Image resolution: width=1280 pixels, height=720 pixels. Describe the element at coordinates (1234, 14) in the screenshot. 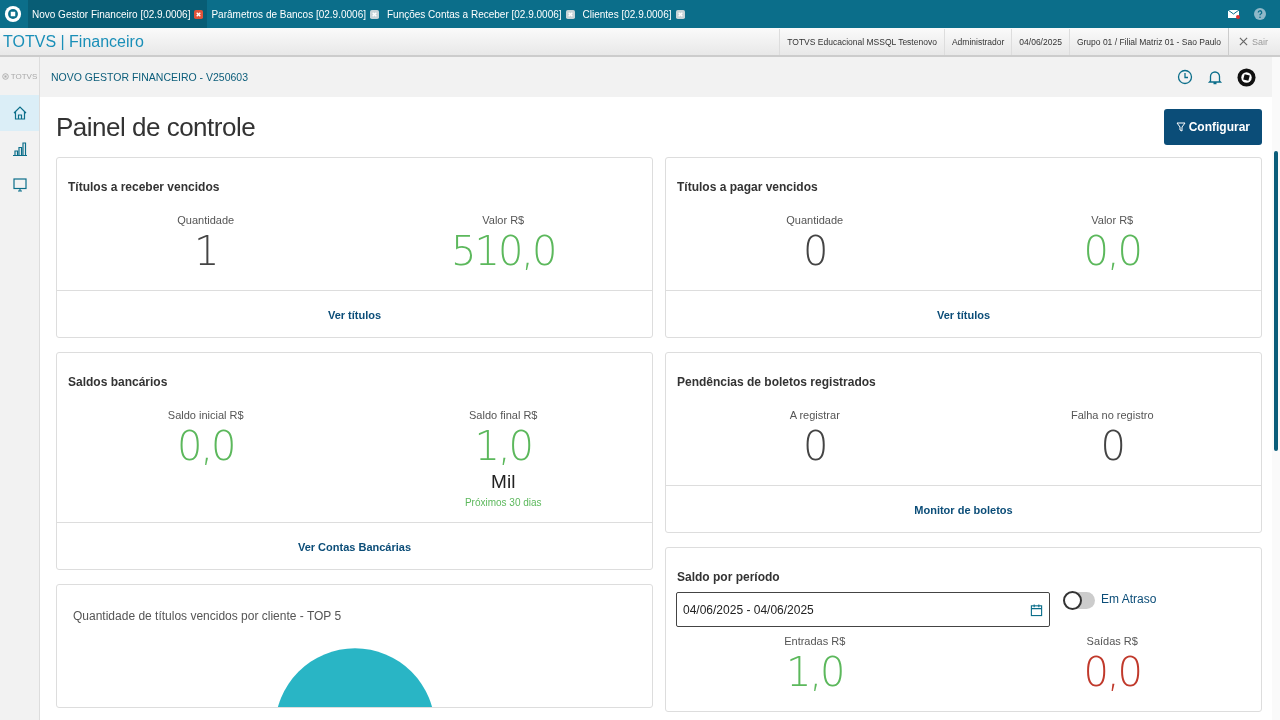

I see `mail-icon` at that location.